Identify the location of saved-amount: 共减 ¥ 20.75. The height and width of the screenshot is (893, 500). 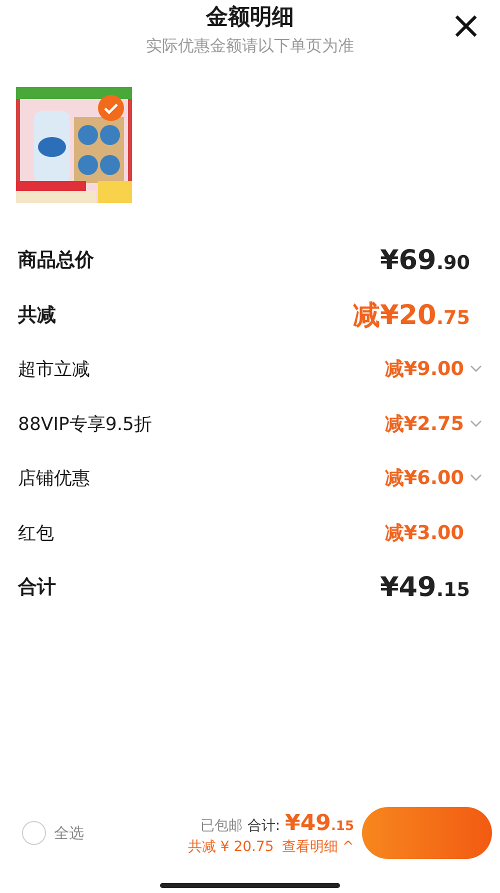
(231, 847).